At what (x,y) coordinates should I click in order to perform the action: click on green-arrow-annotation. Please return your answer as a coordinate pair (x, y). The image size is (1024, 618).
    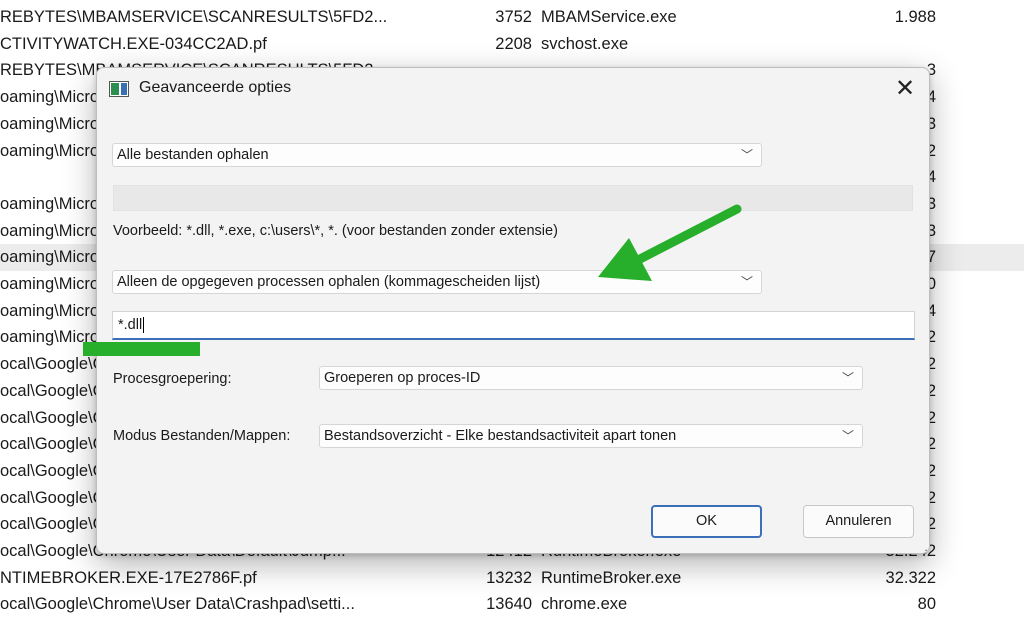
    Looking at the image, I should click on (670, 242).